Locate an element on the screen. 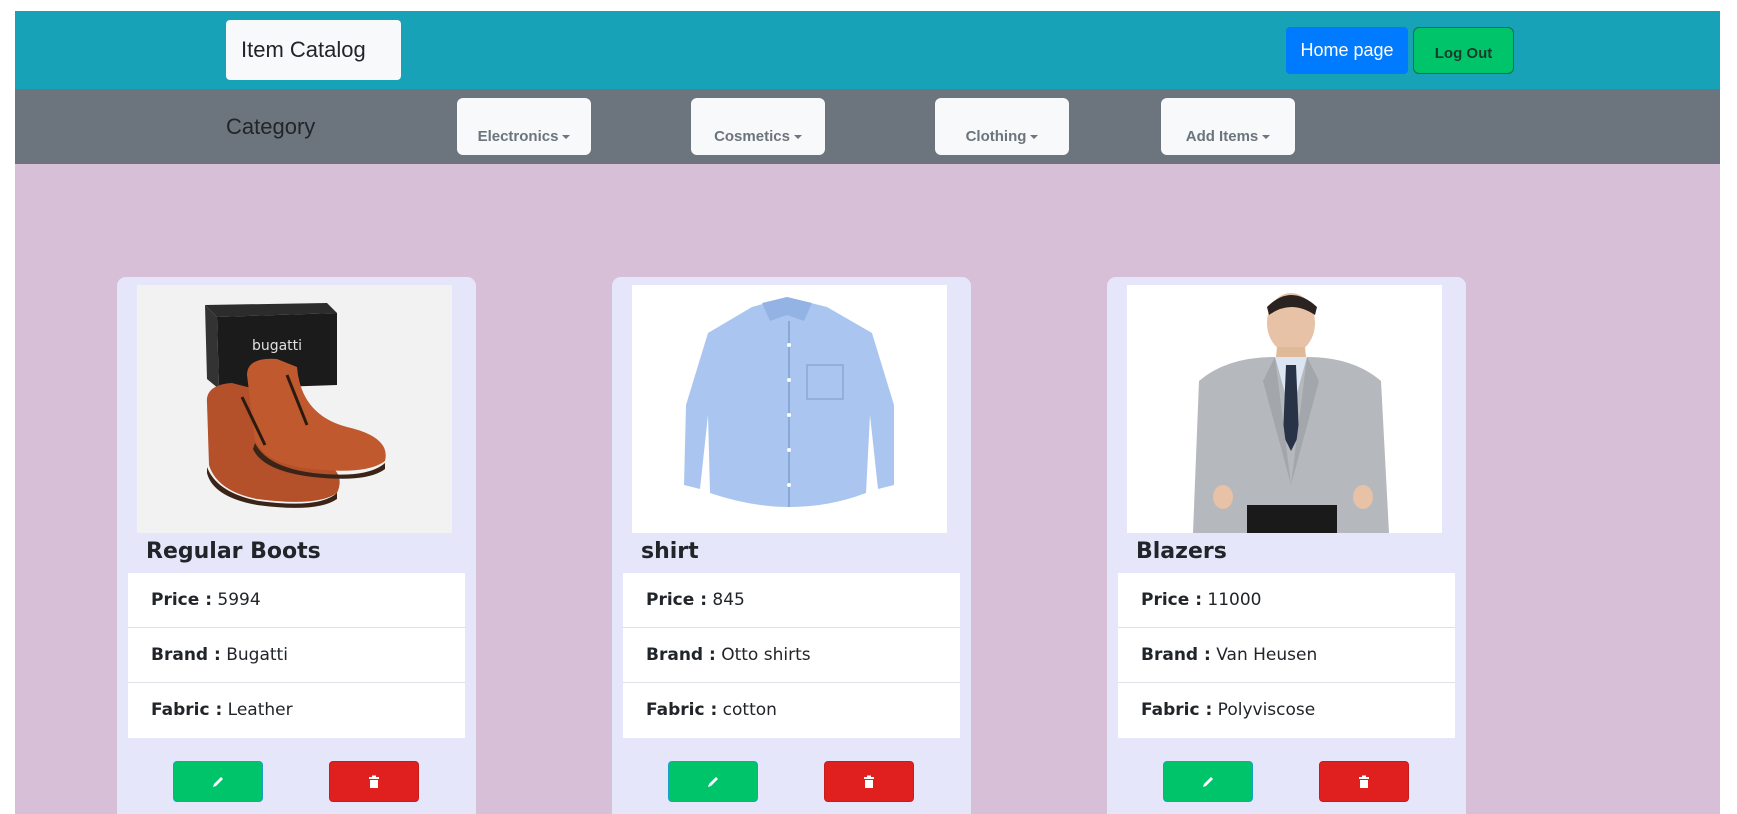  top-navbar: Item Catalog Home page Log Out is located at coordinates (867, 50).